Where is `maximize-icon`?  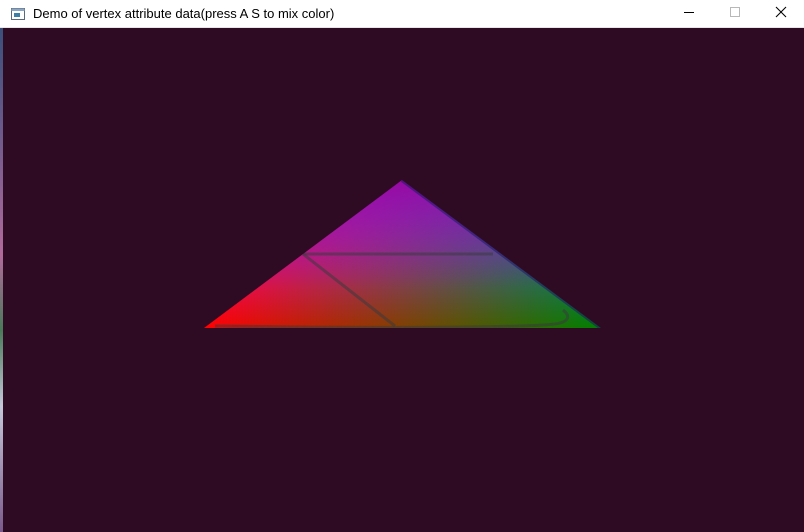 maximize-icon is located at coordinates (735, 14).